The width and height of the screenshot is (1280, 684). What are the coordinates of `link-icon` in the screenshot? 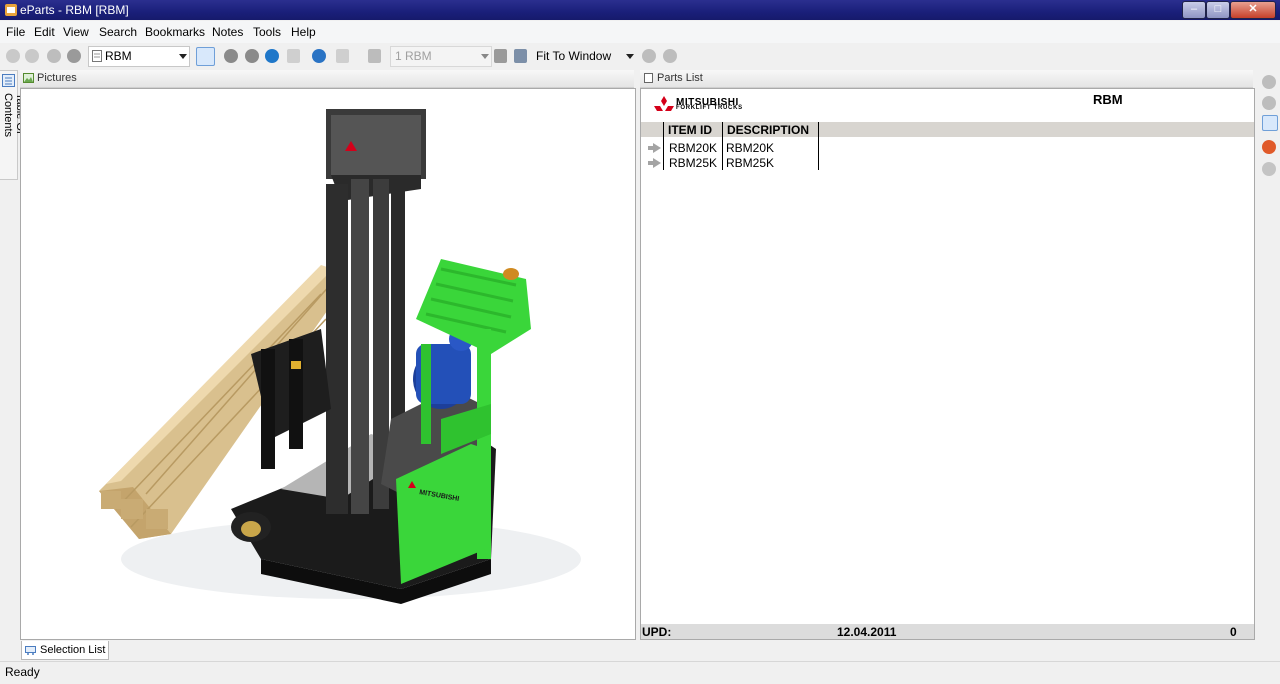 It's located at (649, 56).